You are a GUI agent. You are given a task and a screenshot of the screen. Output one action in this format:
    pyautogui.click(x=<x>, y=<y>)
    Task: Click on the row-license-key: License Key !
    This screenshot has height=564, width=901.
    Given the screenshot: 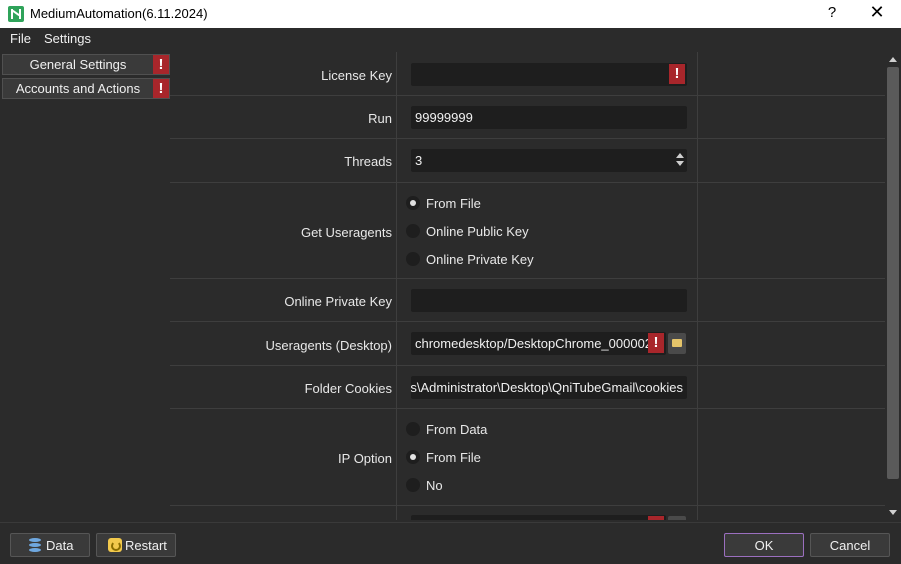 What is the action you would take?
    pyautogui.click(x=527, y=74)
    